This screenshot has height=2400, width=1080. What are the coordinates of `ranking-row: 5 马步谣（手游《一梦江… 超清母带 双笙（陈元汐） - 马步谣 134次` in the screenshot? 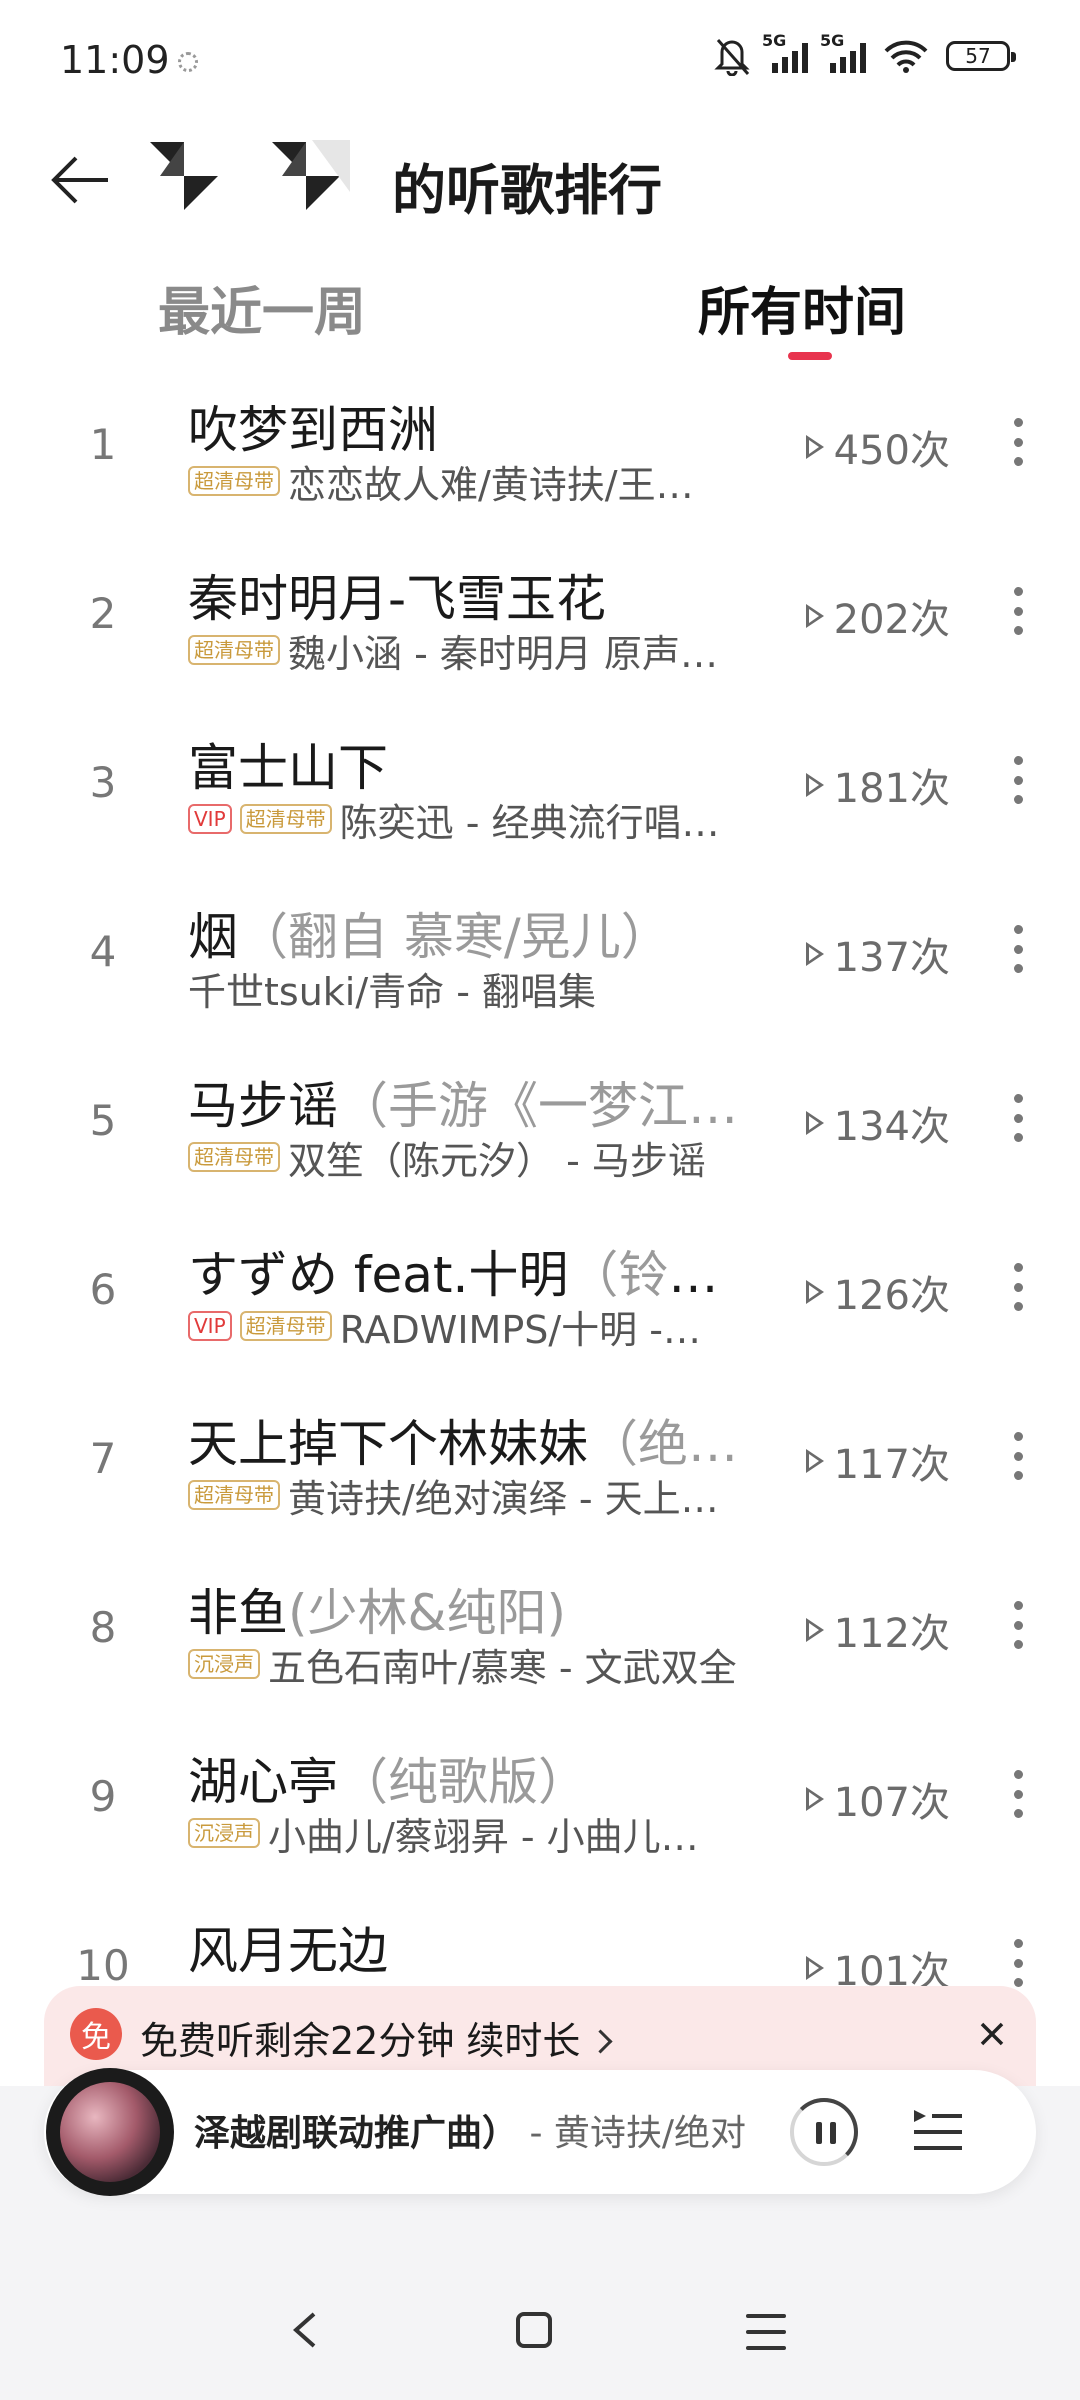 It's located at (540, 1130).